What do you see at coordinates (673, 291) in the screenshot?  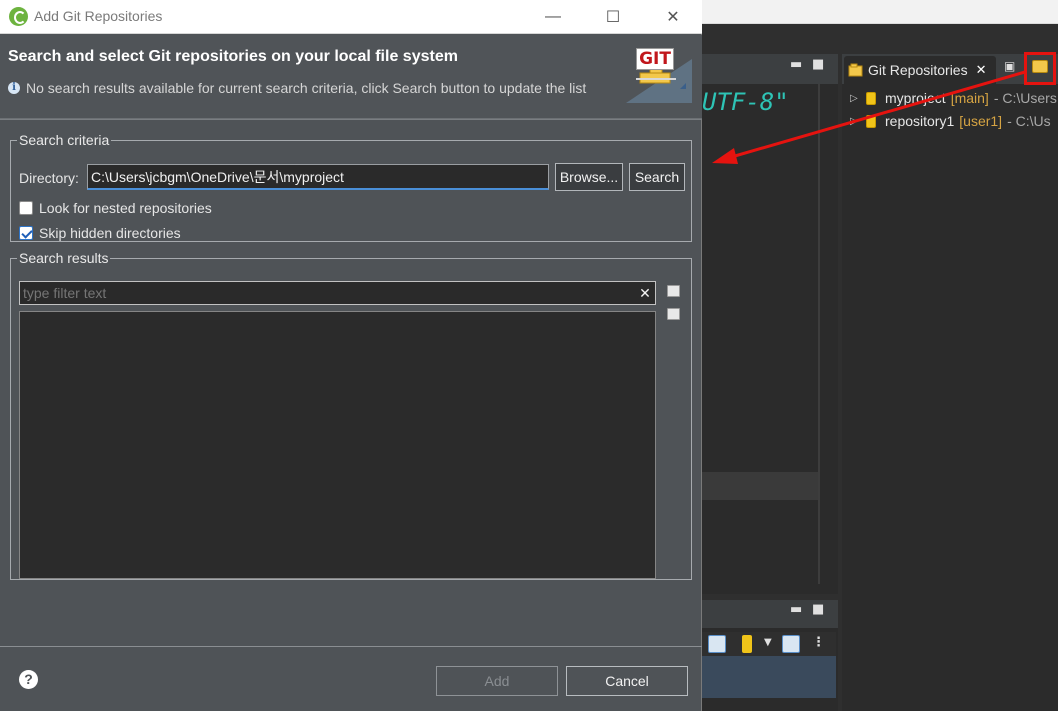 I see `select-all-icon` at bounding box center [673, 291].